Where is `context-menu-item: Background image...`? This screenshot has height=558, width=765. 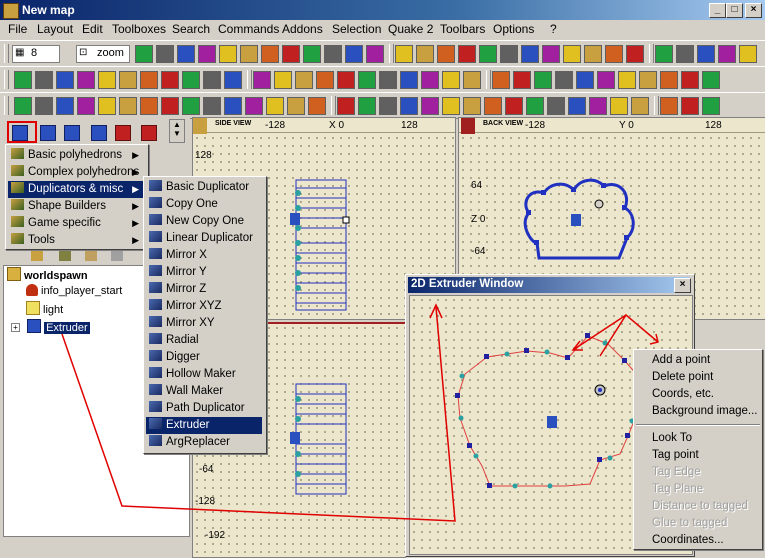
context-menu-item: Background image... is located at coordinates (704, 411).